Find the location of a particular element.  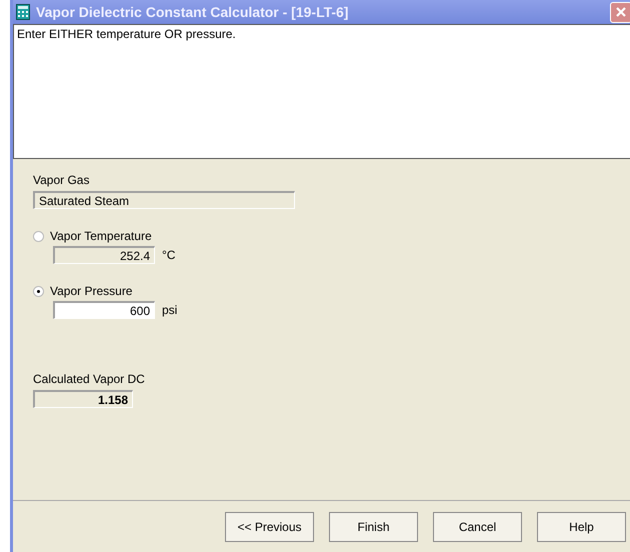

field-label: Calculated Vapor DC is located at coordinates (89, 379).